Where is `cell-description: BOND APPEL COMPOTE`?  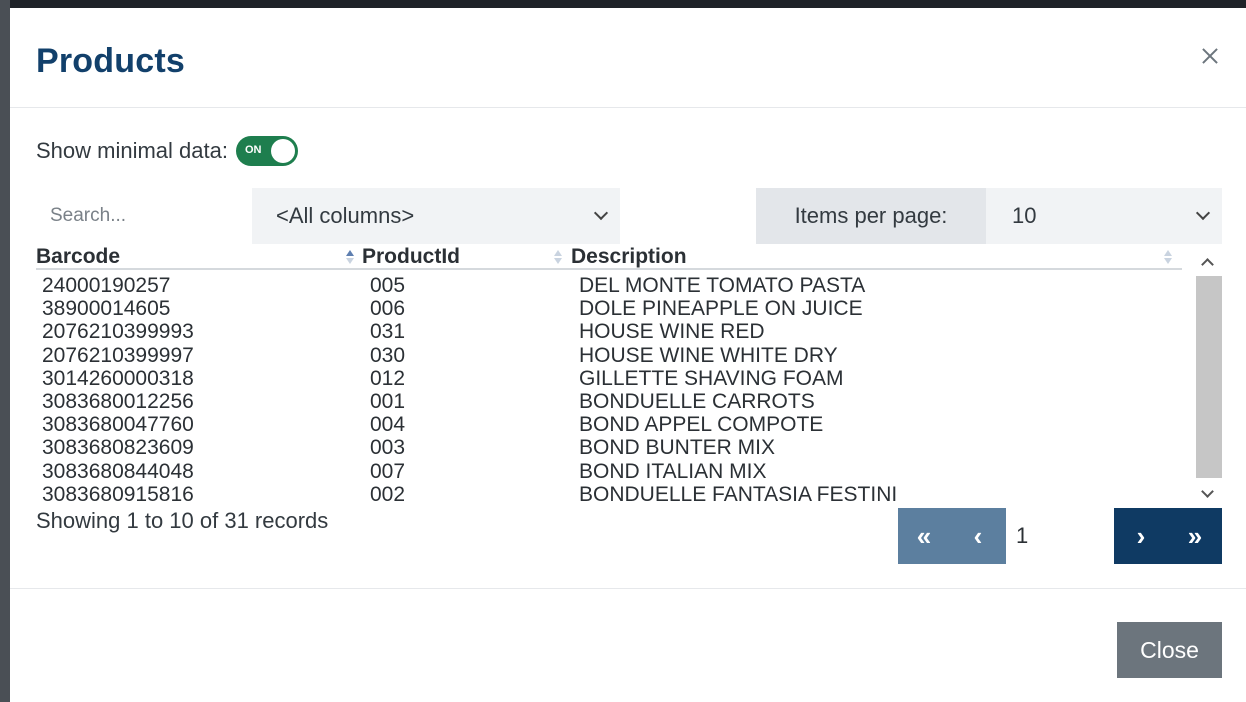 cell-description: BOND APPEL COMPOTE is located at coordinates (701, 425).